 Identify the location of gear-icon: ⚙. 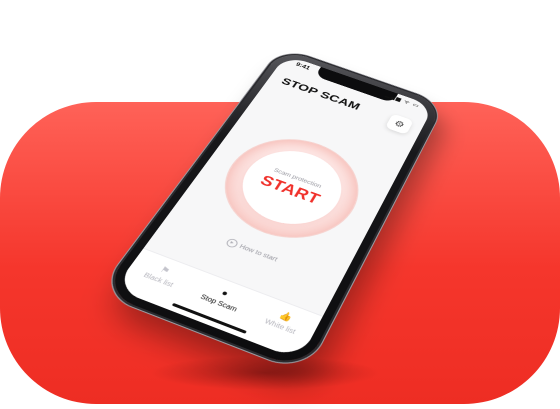
(399, 123).